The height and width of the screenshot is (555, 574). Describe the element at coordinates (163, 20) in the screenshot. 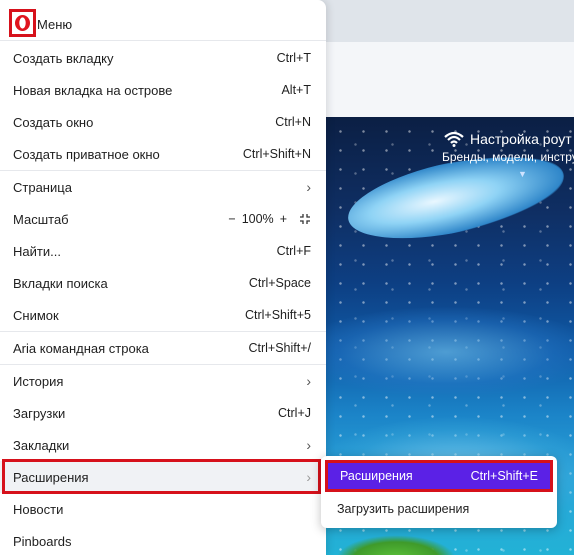

I see `menu-header: Меню` at that location.